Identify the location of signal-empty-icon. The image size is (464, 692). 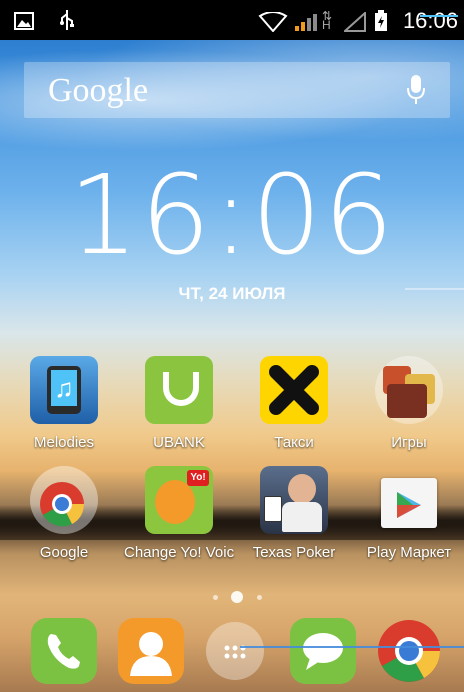
(355, 22).